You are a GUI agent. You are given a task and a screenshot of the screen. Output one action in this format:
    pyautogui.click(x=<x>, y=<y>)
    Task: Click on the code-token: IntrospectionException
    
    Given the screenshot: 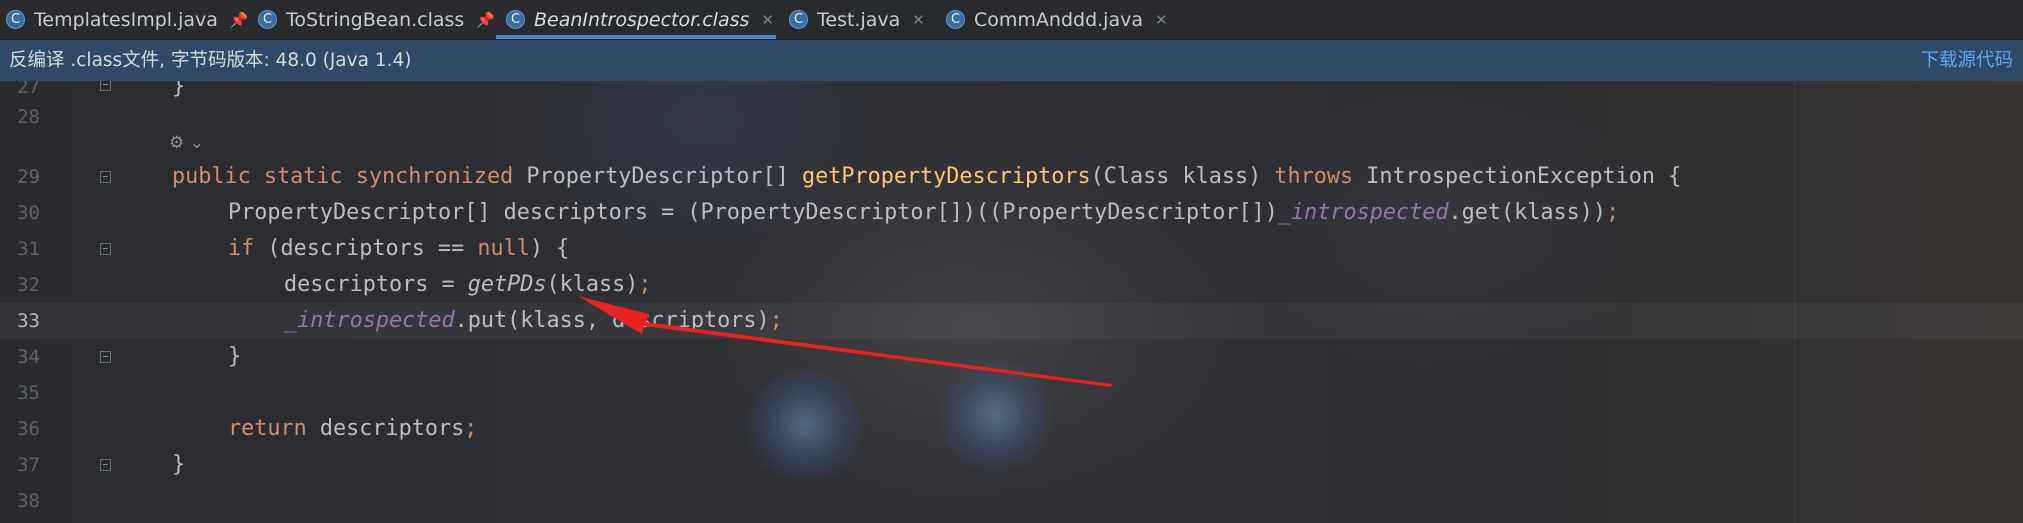 What is the action you would take?
    pyautogui.click(x=1510, y=176)
    